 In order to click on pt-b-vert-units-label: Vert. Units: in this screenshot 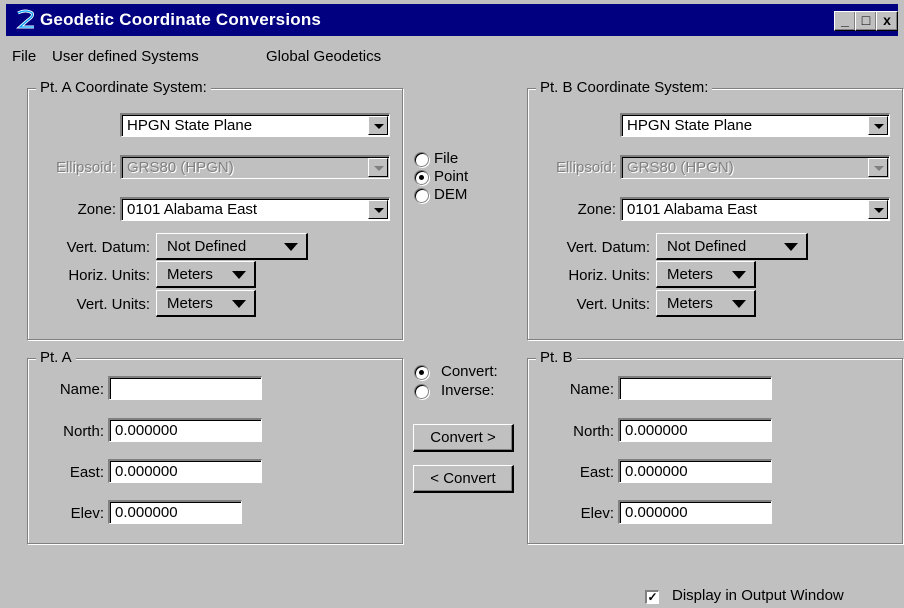, I will do `click(613, 304)`.